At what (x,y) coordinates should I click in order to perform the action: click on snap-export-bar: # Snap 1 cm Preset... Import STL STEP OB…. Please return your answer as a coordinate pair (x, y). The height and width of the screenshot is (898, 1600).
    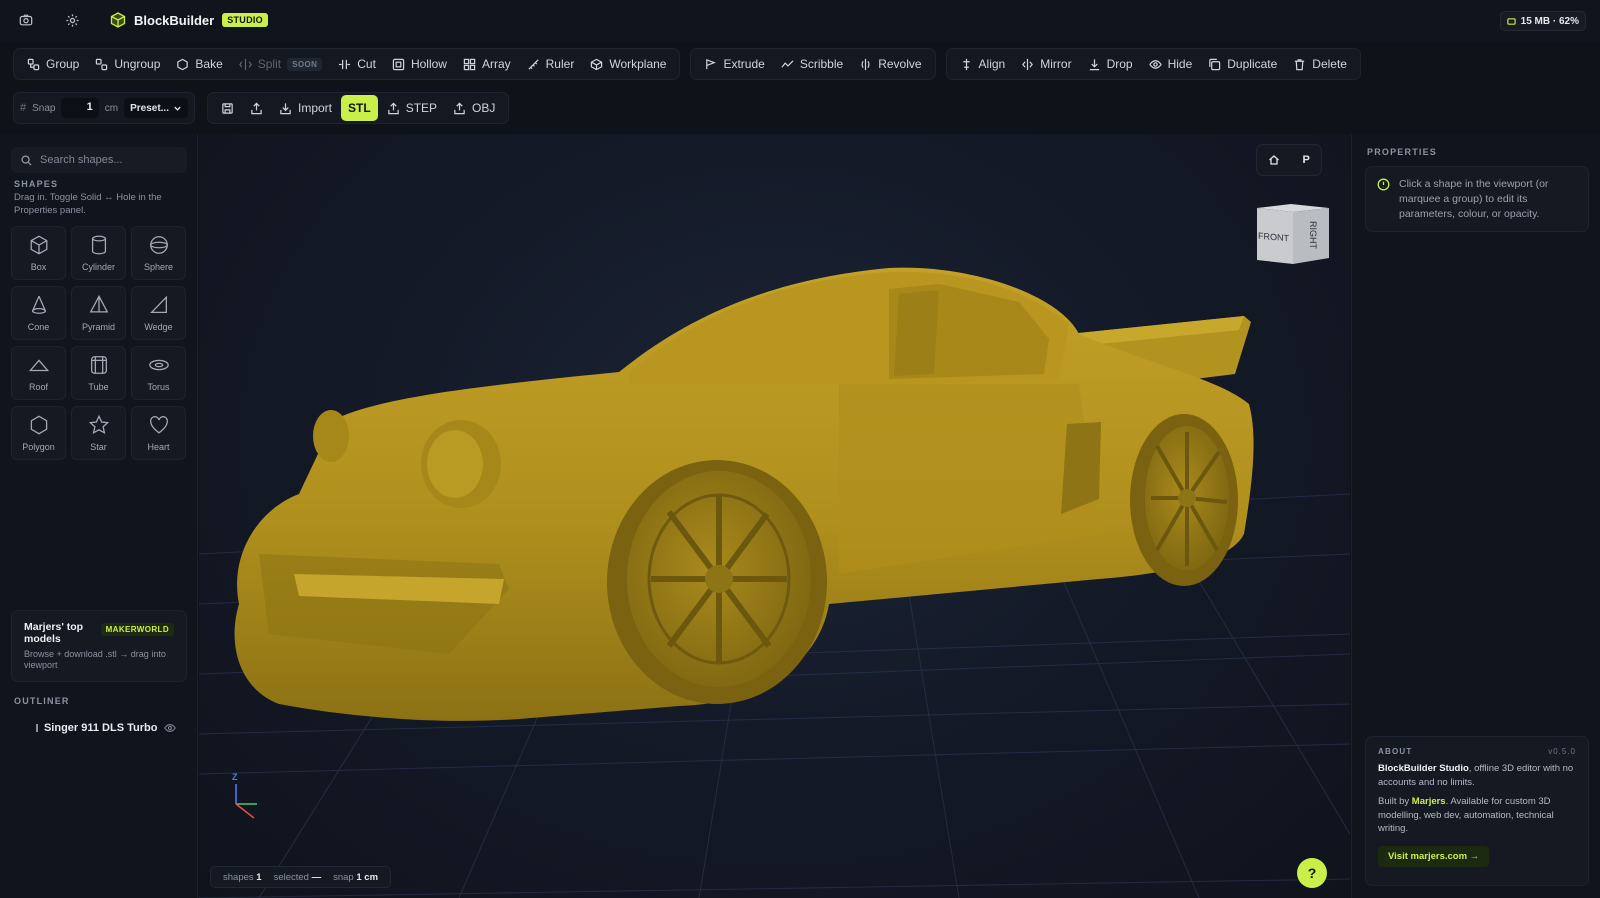
    Looking at the image, I should click on (261, 108).